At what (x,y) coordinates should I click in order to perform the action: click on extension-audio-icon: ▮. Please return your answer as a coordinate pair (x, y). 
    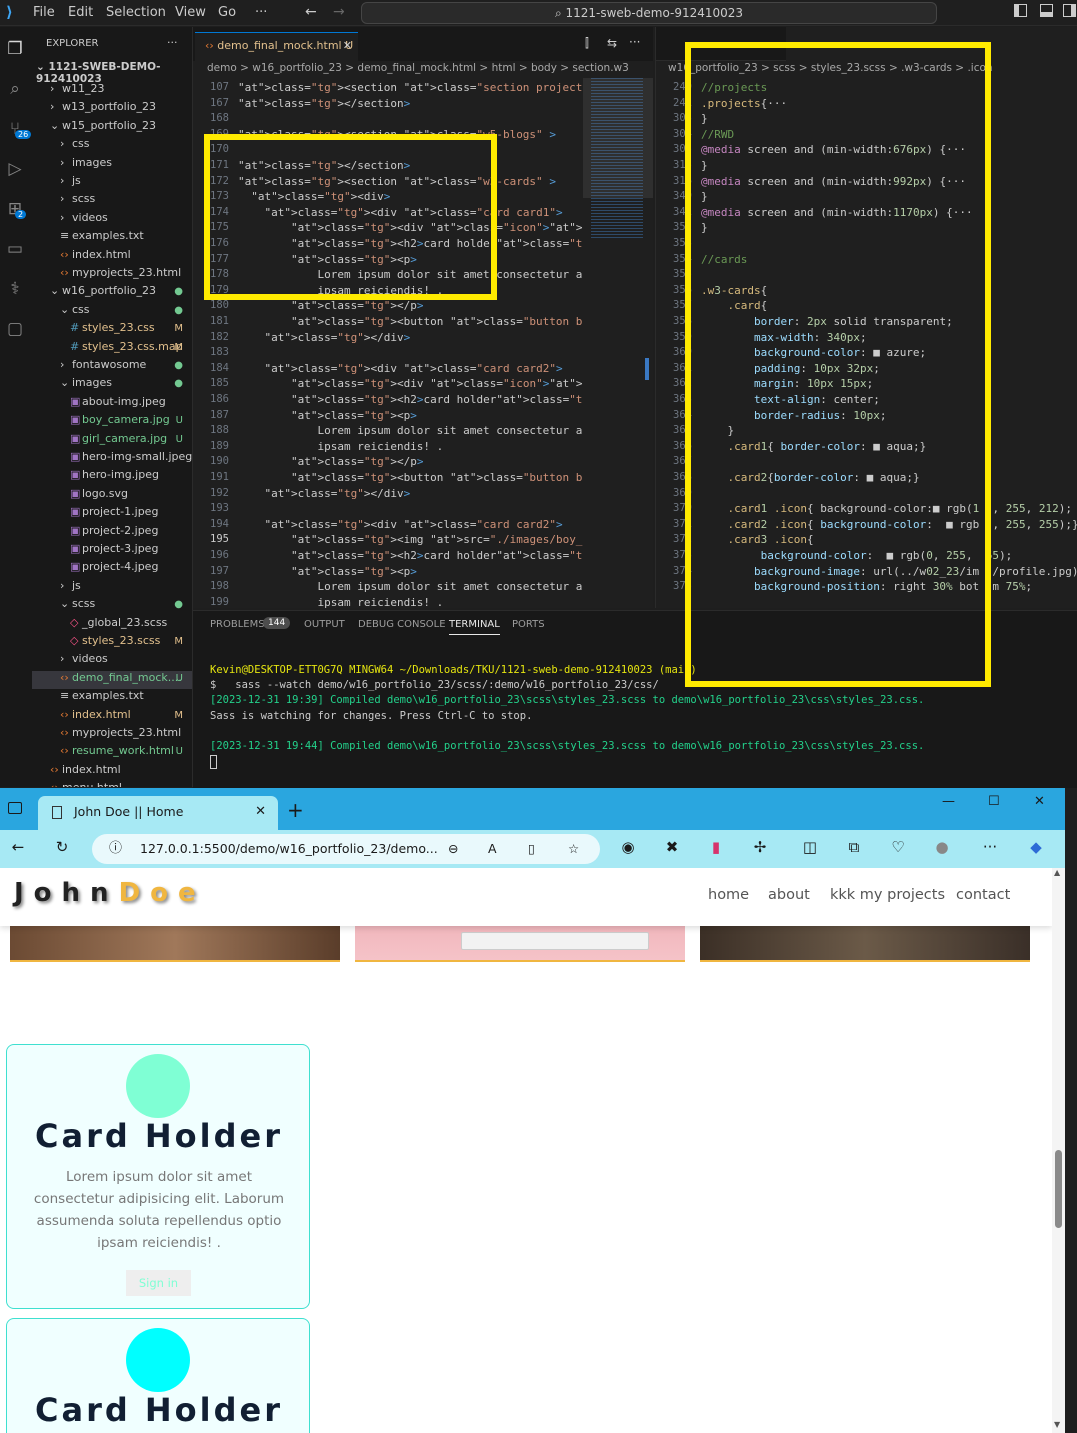
    Looking at the image, I should click on (716, 848).